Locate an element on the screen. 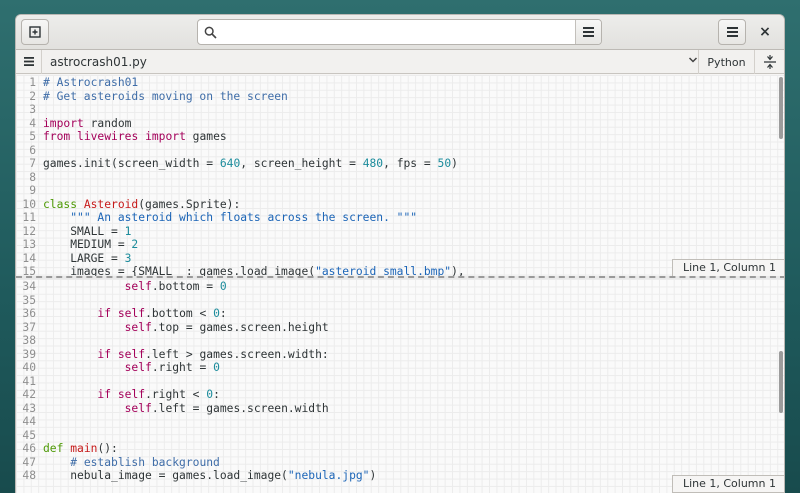  code-line: 1 # Astrocrash01 is located at coordinates (400, 83).